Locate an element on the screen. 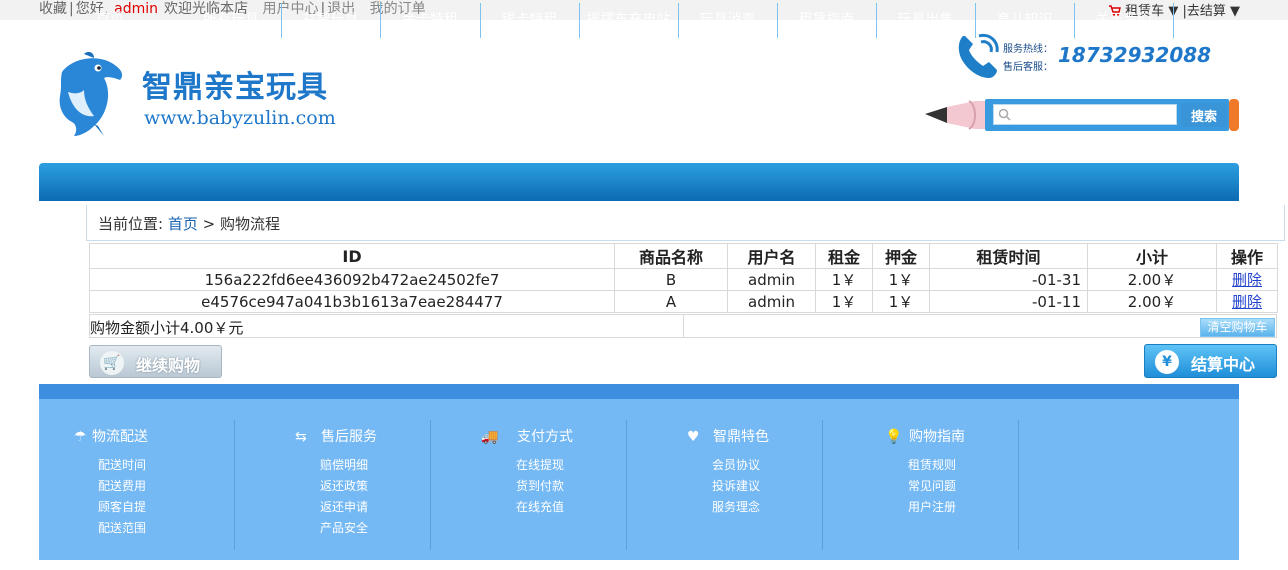  brand-name: 智鼎亲宝玩具 is located at coordinates (235, 87).